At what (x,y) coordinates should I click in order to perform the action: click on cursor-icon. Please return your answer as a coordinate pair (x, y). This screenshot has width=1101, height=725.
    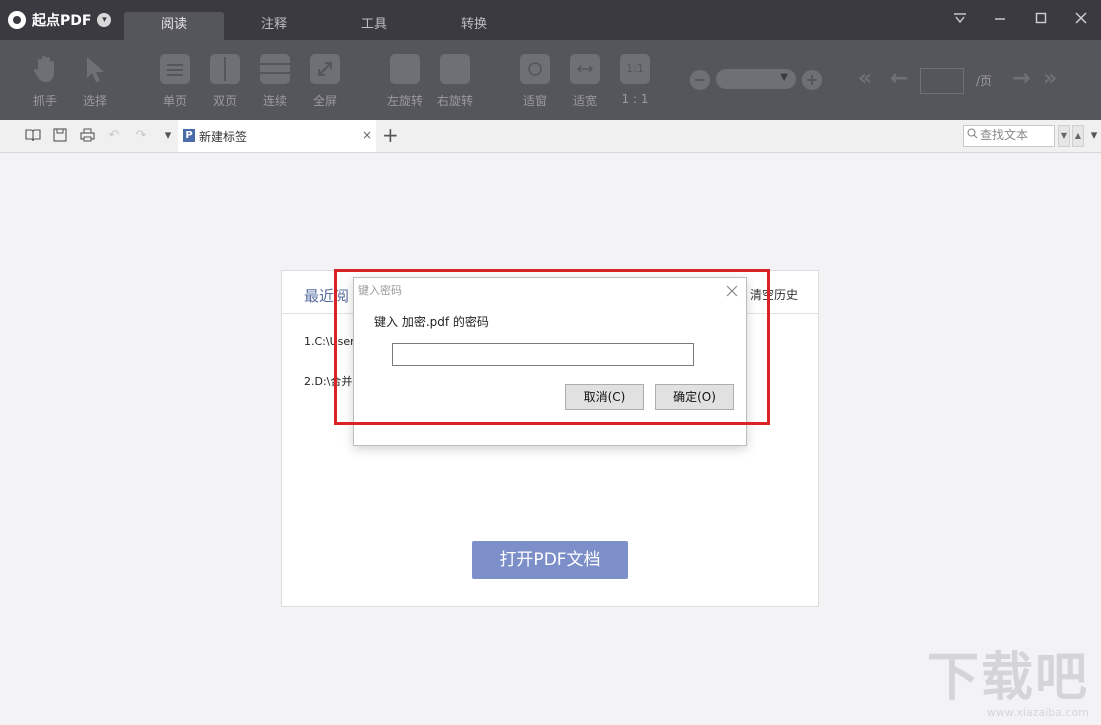
    Looking at the image, I should click on (95, 69).